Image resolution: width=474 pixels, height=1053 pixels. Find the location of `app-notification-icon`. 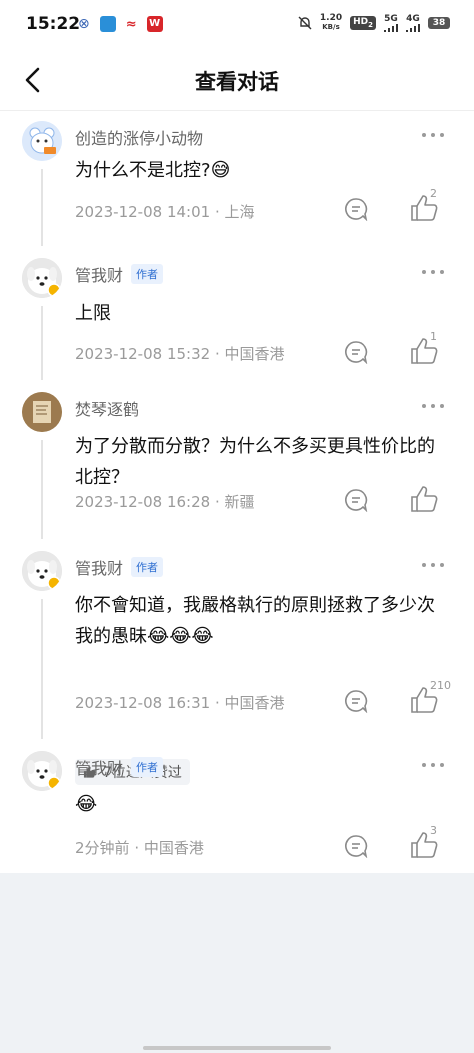

app-notification-icon is located at coordinates (107, 24).